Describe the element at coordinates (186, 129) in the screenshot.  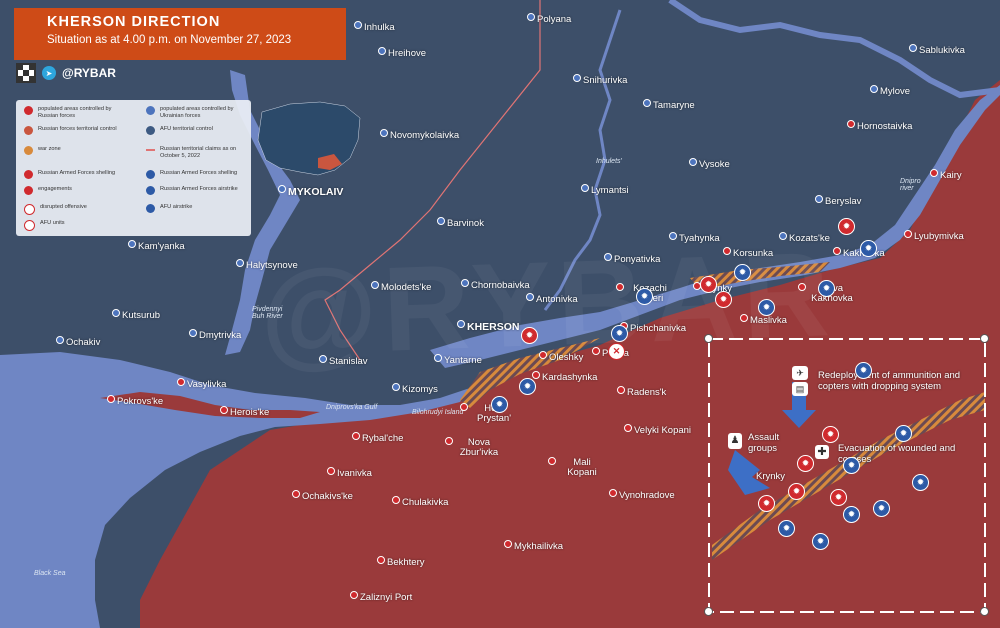
I see `legend-item-label: AFU territorial control` at that location.